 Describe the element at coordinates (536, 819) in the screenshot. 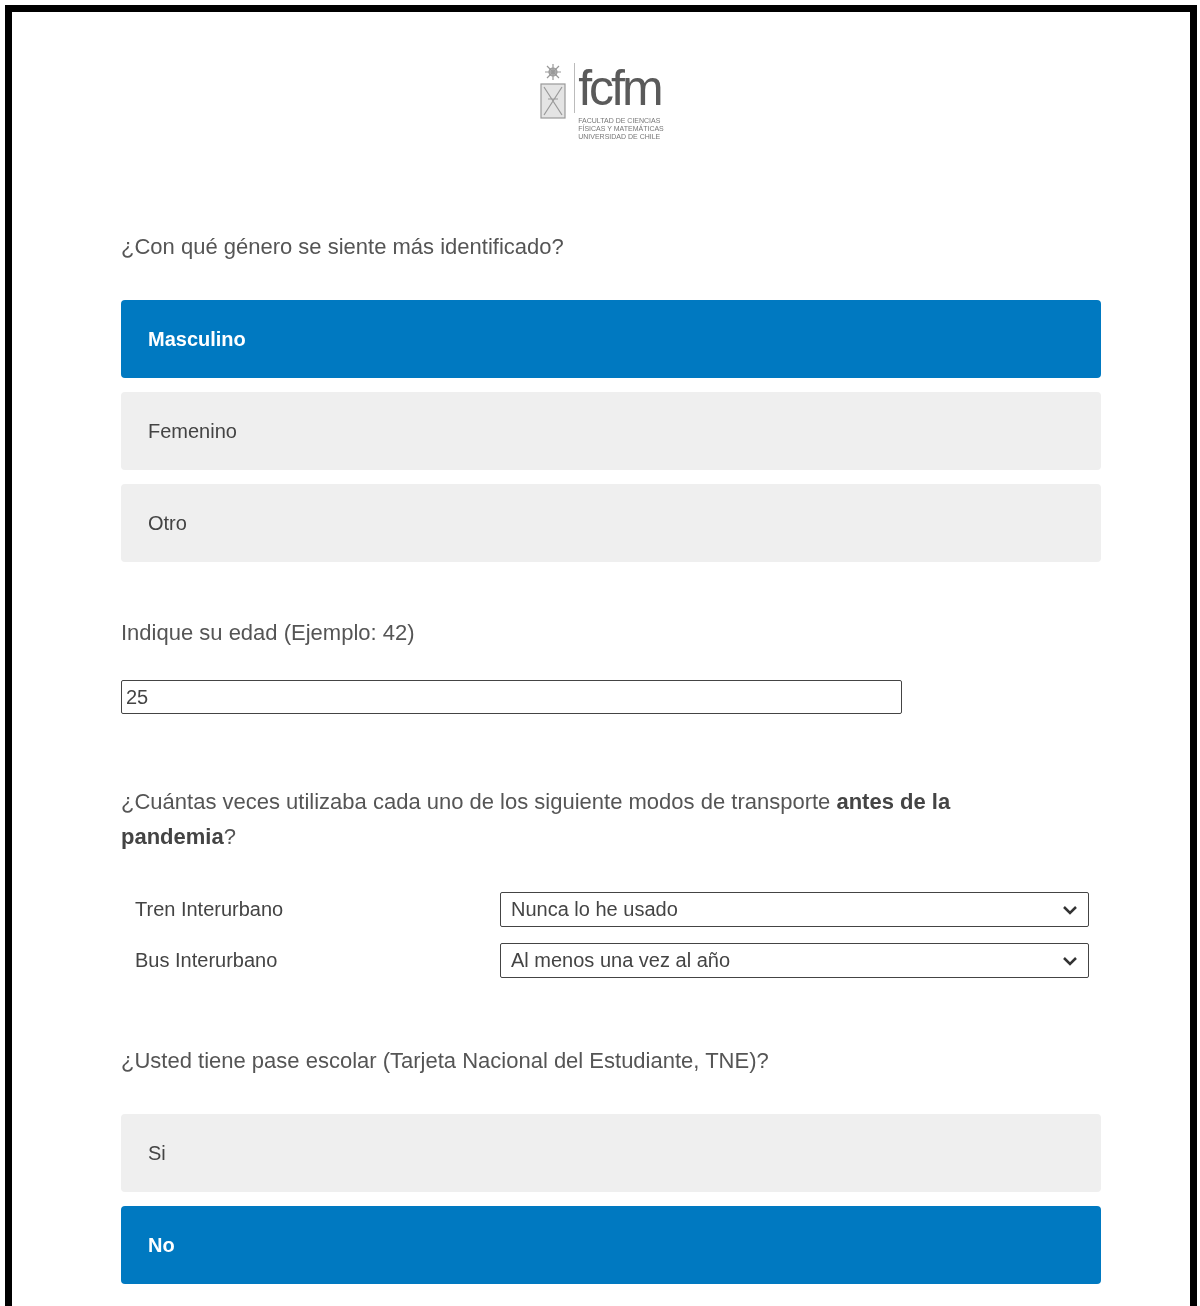

I see `question-text: ¿Cuántas veces utilizaba cada uno de los siguiente modos de transporte antes de la pandemia?` at that location.